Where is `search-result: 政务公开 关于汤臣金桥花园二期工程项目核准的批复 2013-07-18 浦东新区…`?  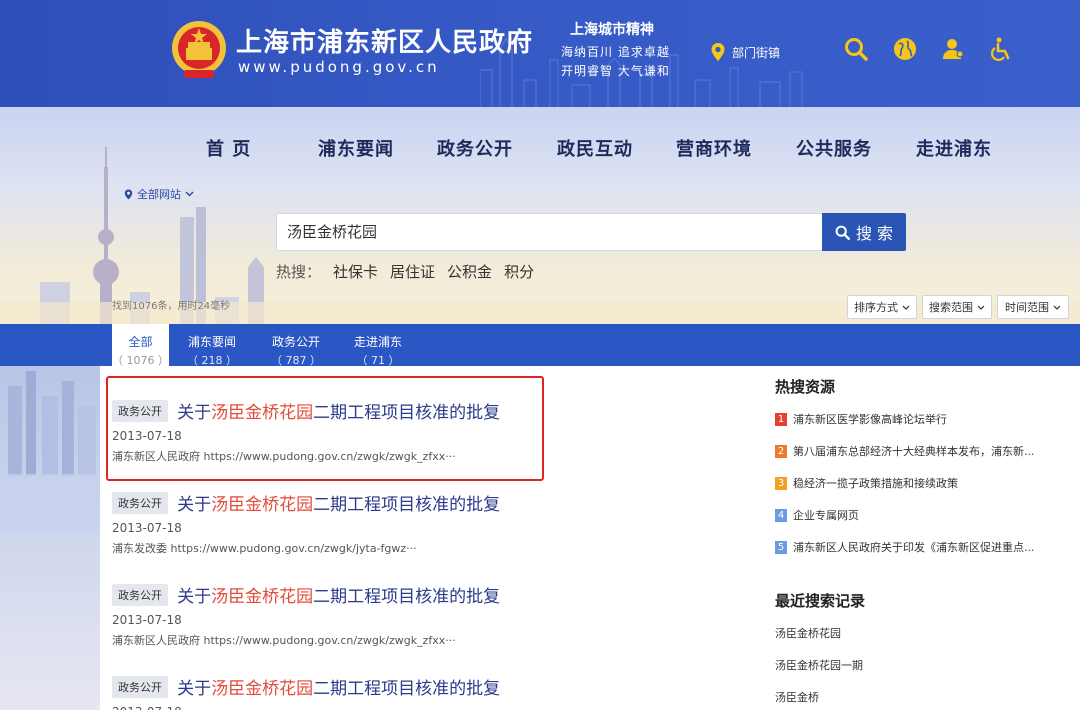 search-result: 政务公开 关于汤臣金桥花园二期工程项目核准的批复 2013-07-18 浦东新区… is located at coordinates (422, 615).